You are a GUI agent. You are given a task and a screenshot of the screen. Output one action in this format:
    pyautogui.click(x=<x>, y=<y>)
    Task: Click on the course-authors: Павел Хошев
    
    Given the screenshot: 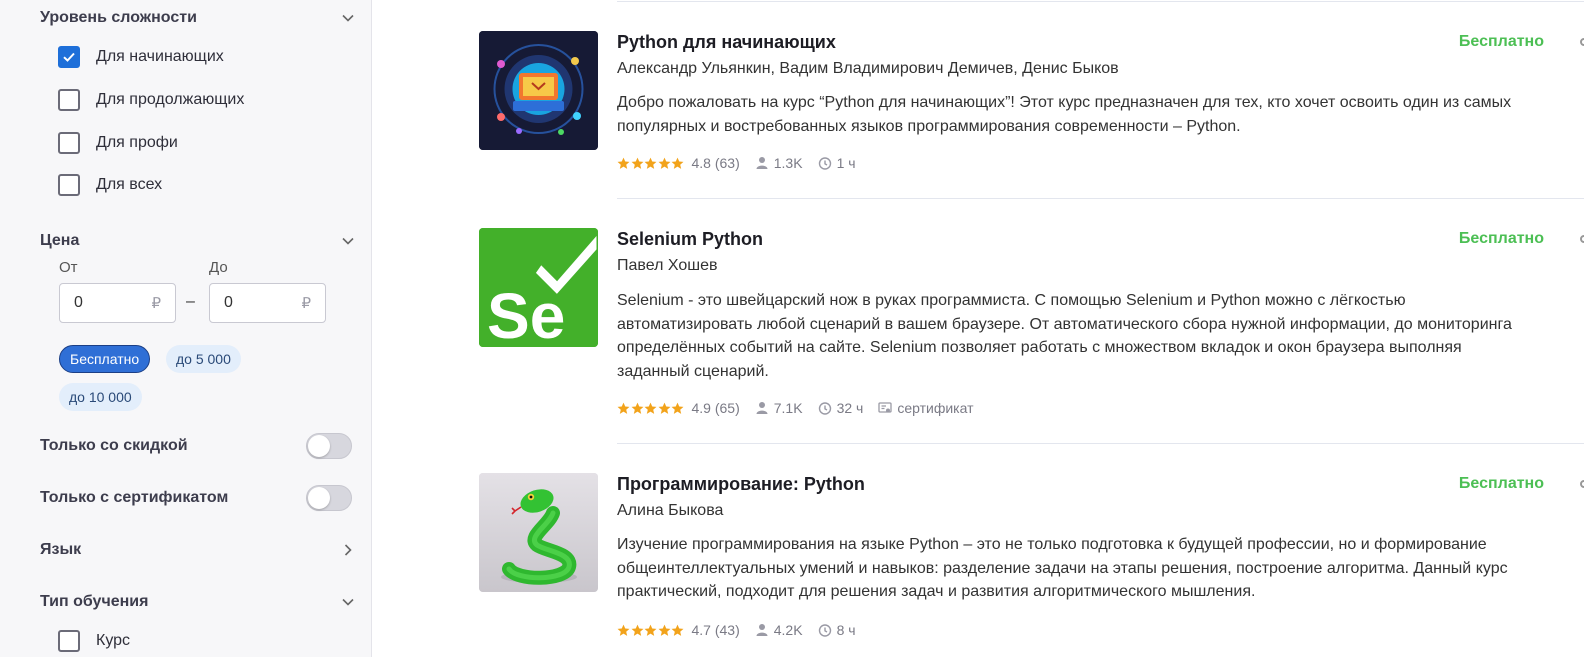 What is the action you would take?
    pyautogui.click(x=667, y=265)
    